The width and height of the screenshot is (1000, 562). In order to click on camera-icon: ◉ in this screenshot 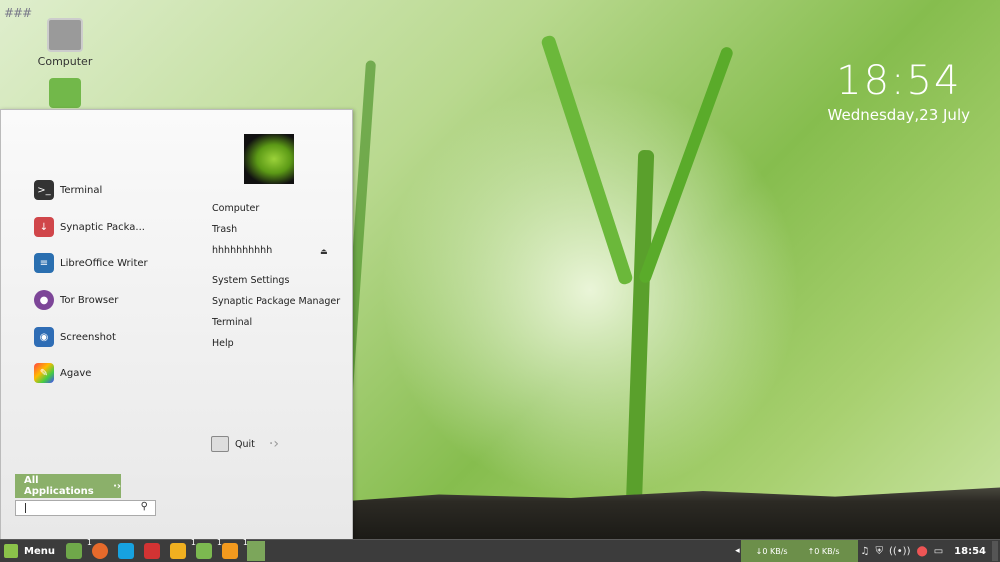, I will do `click(44, 337)`.